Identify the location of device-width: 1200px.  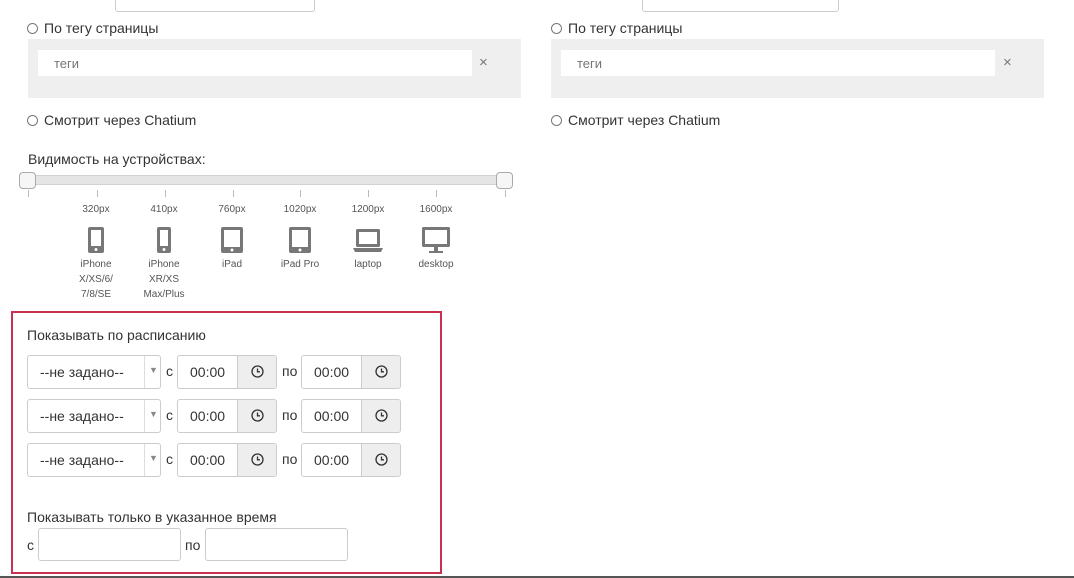
(368, 209).